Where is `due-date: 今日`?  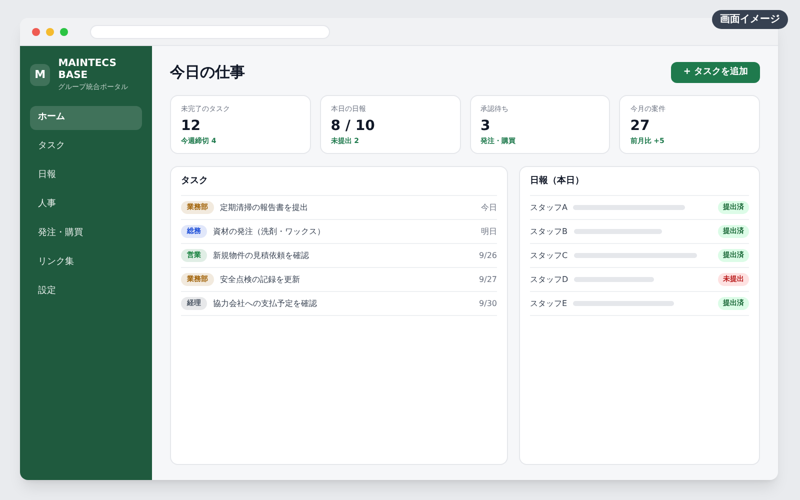 due-date: 今日 is located at coordinates (489, 208).